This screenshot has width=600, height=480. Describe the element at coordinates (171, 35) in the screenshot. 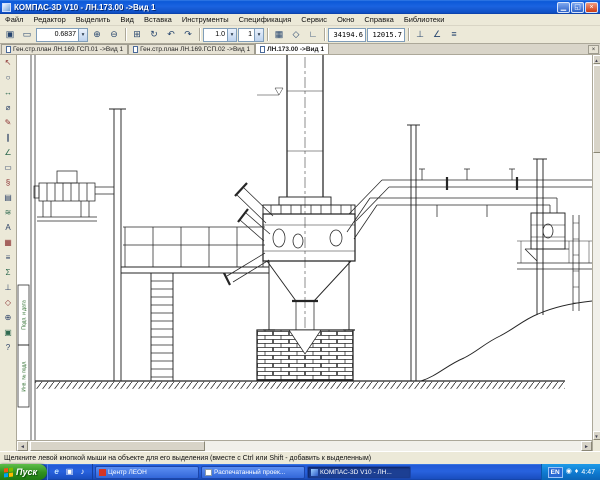

I see `prev-view-button: ↶` at that location.